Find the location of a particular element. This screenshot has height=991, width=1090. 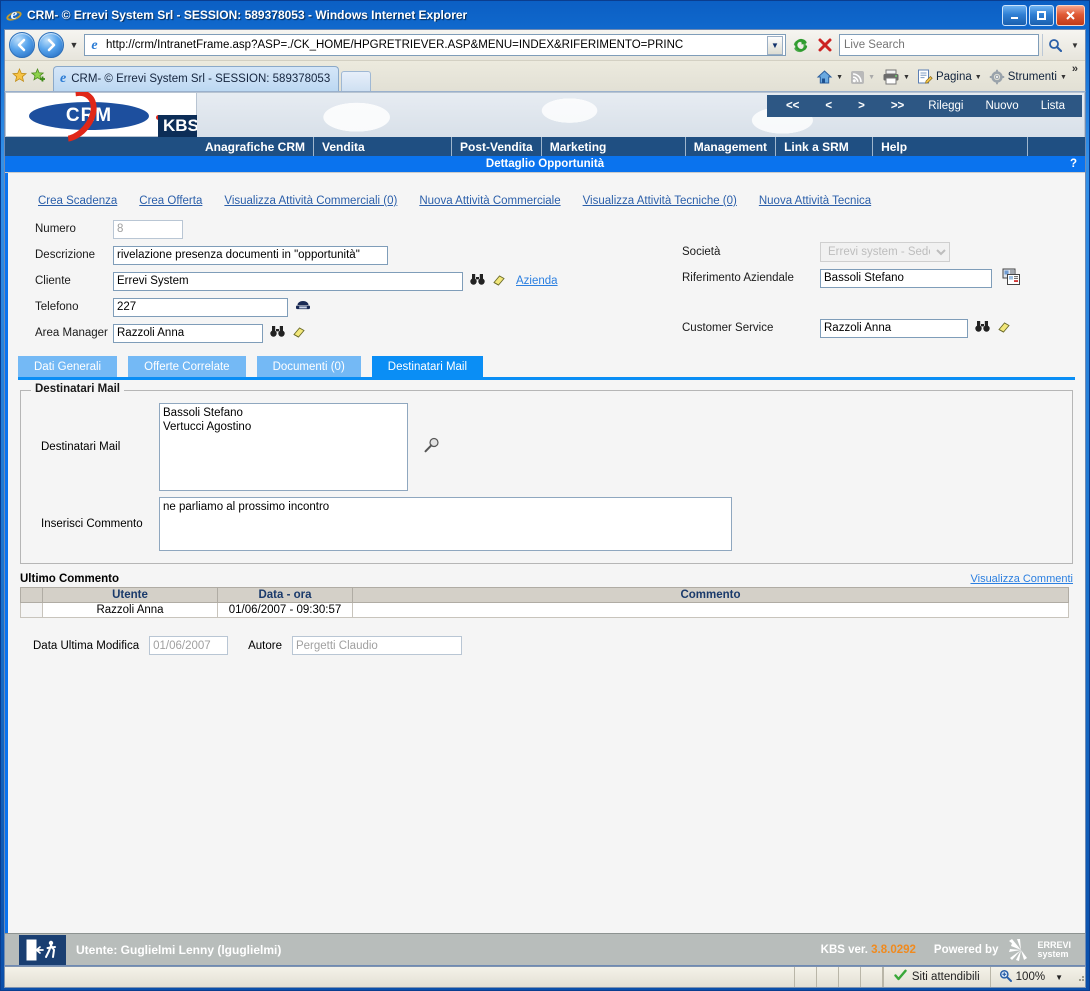

tab-destinatari-mail: Destinatari Mail is located at coordinates (427, 366).